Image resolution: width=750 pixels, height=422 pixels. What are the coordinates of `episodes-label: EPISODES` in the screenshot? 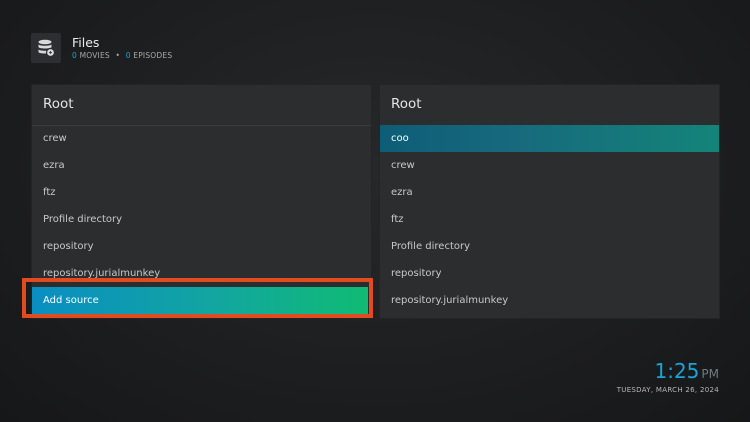 It's located at (153, 55).